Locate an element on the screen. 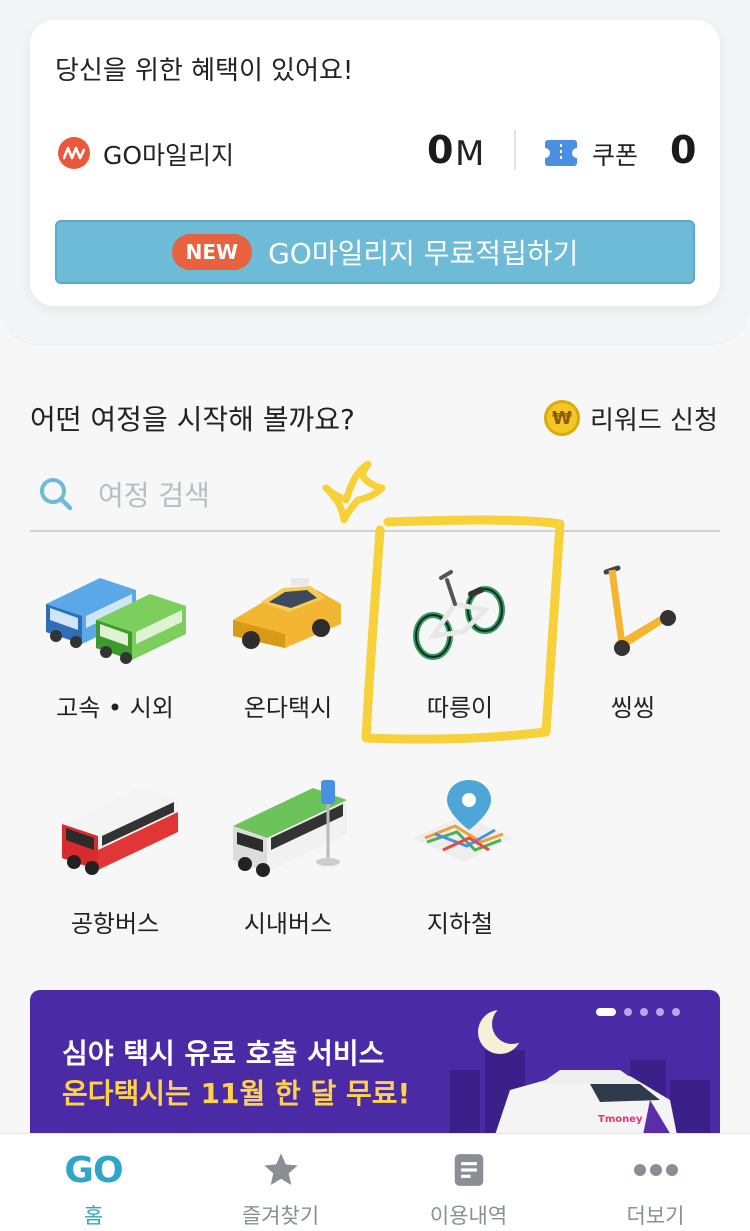  mileage-value: 0 is located at coordinates (440, 150).